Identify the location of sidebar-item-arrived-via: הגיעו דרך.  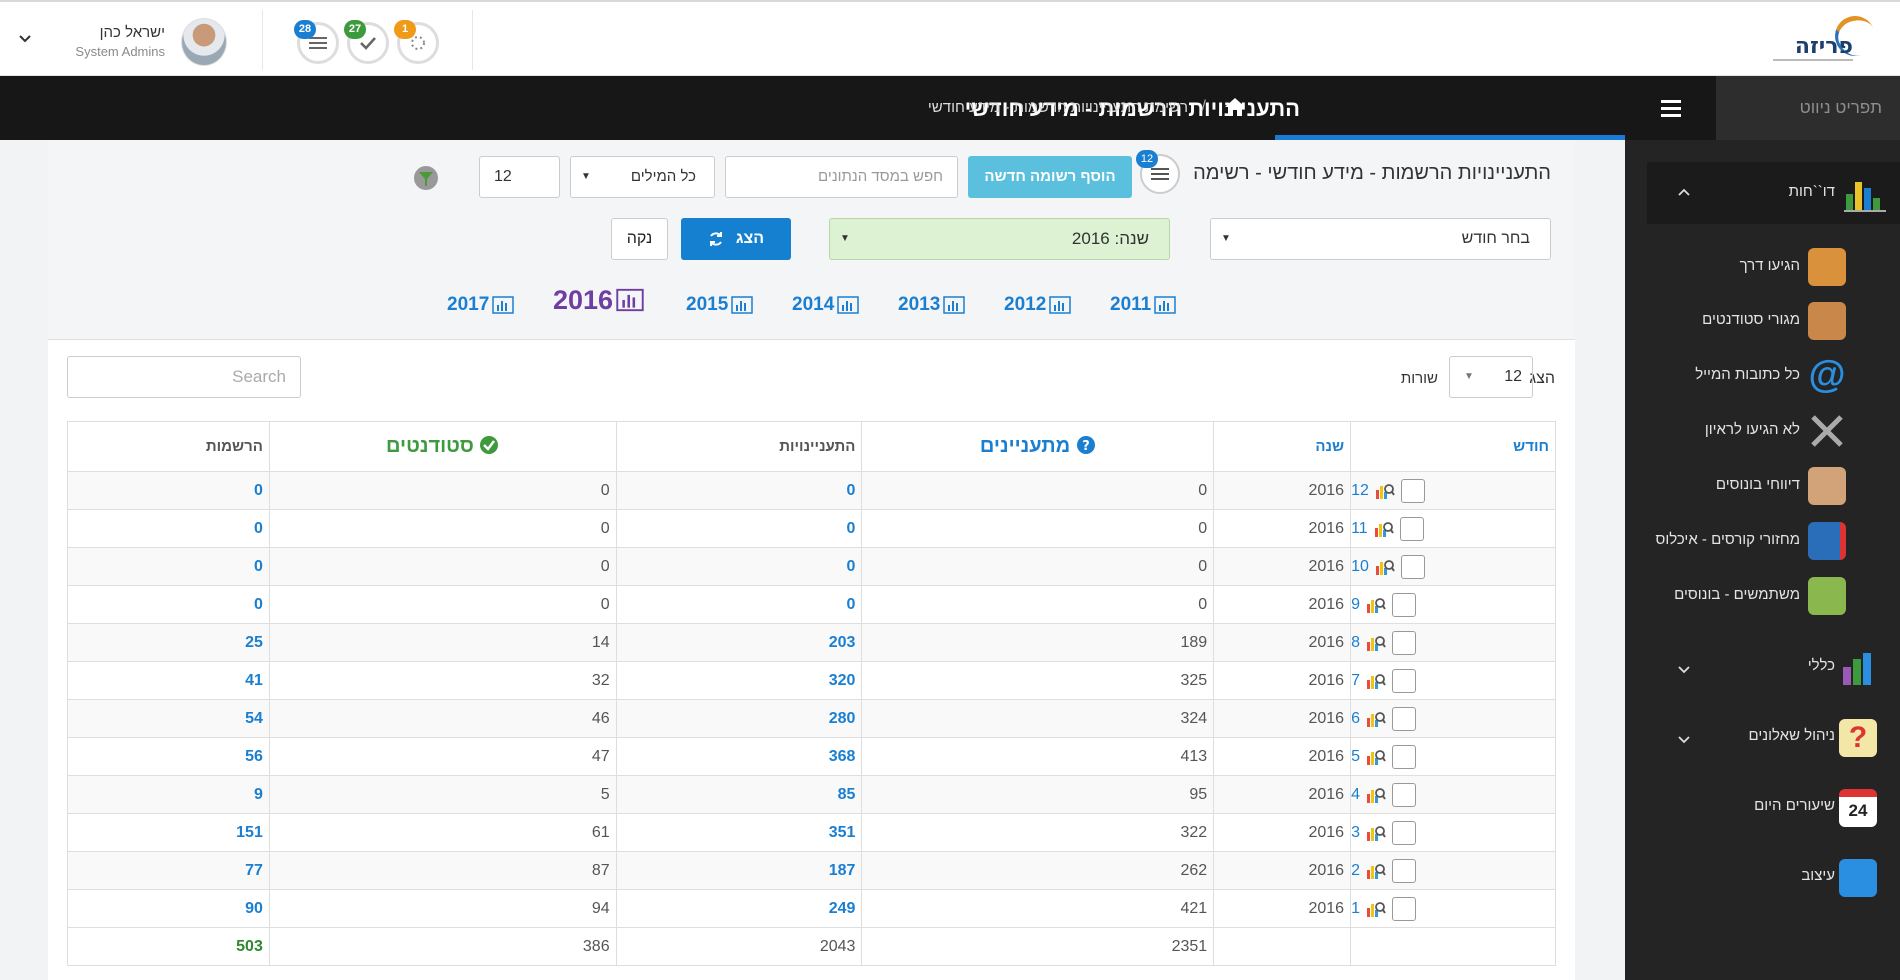
(1773, 267).